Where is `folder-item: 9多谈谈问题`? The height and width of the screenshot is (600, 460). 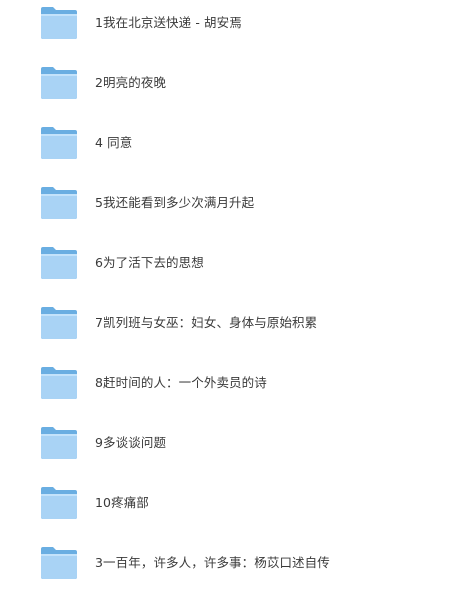
folder-item: 9多谈谈问题 is located at coordinates (230, 450).